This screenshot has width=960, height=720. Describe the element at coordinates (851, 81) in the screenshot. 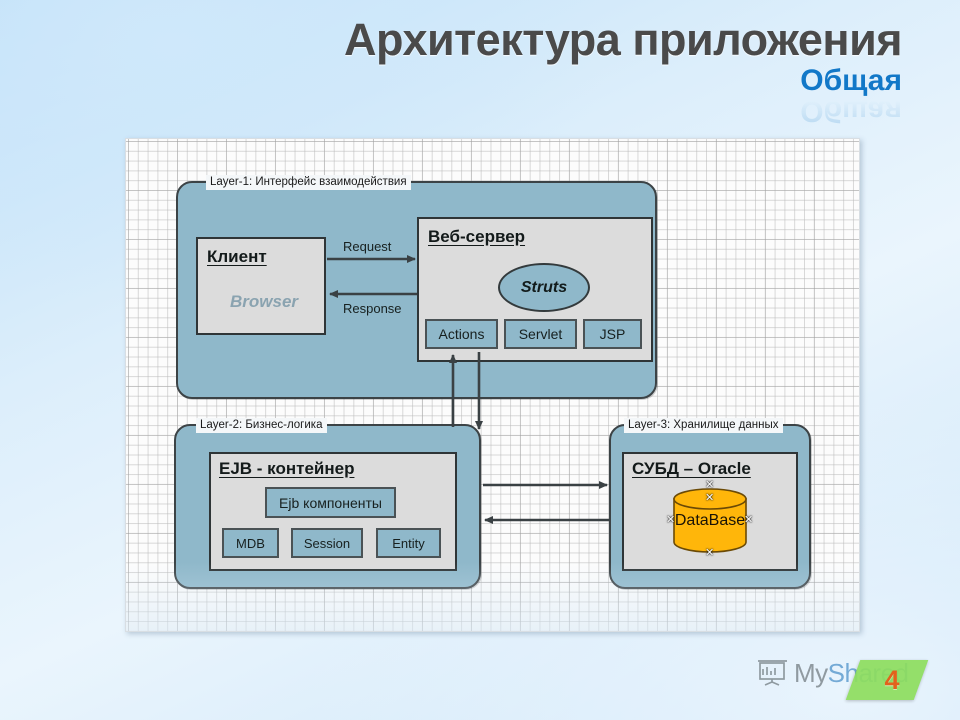

I see `slide-subtitle: Общая` at that location.